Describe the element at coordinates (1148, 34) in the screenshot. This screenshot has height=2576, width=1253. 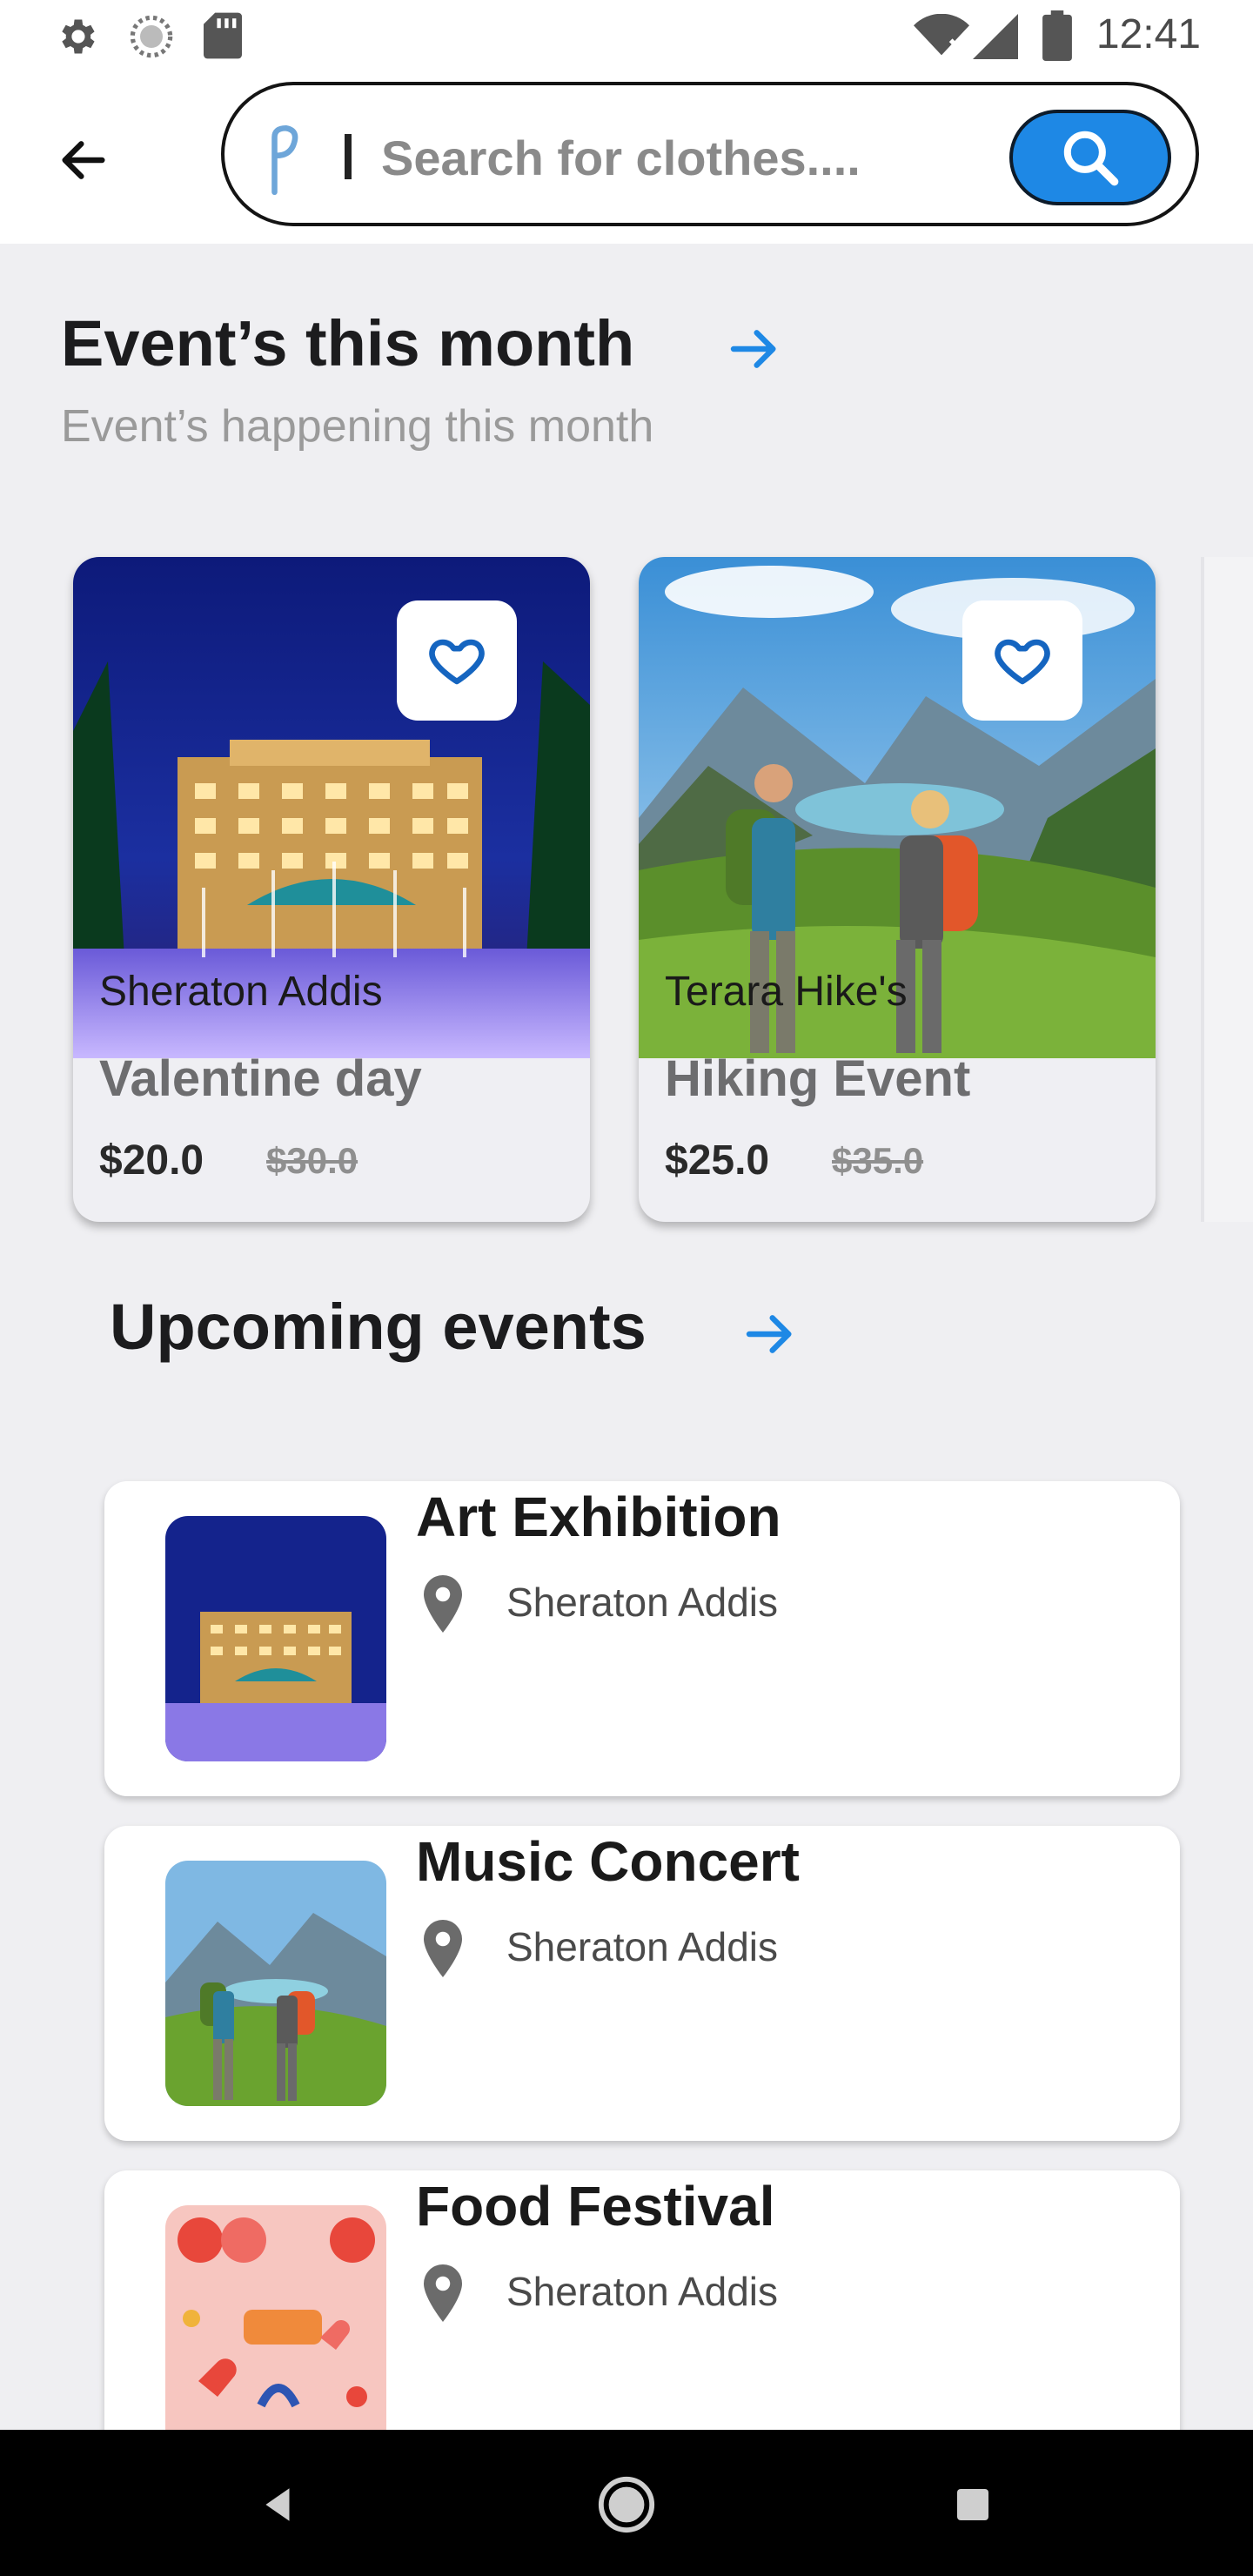
I see `status-time: 12:41` at that location.